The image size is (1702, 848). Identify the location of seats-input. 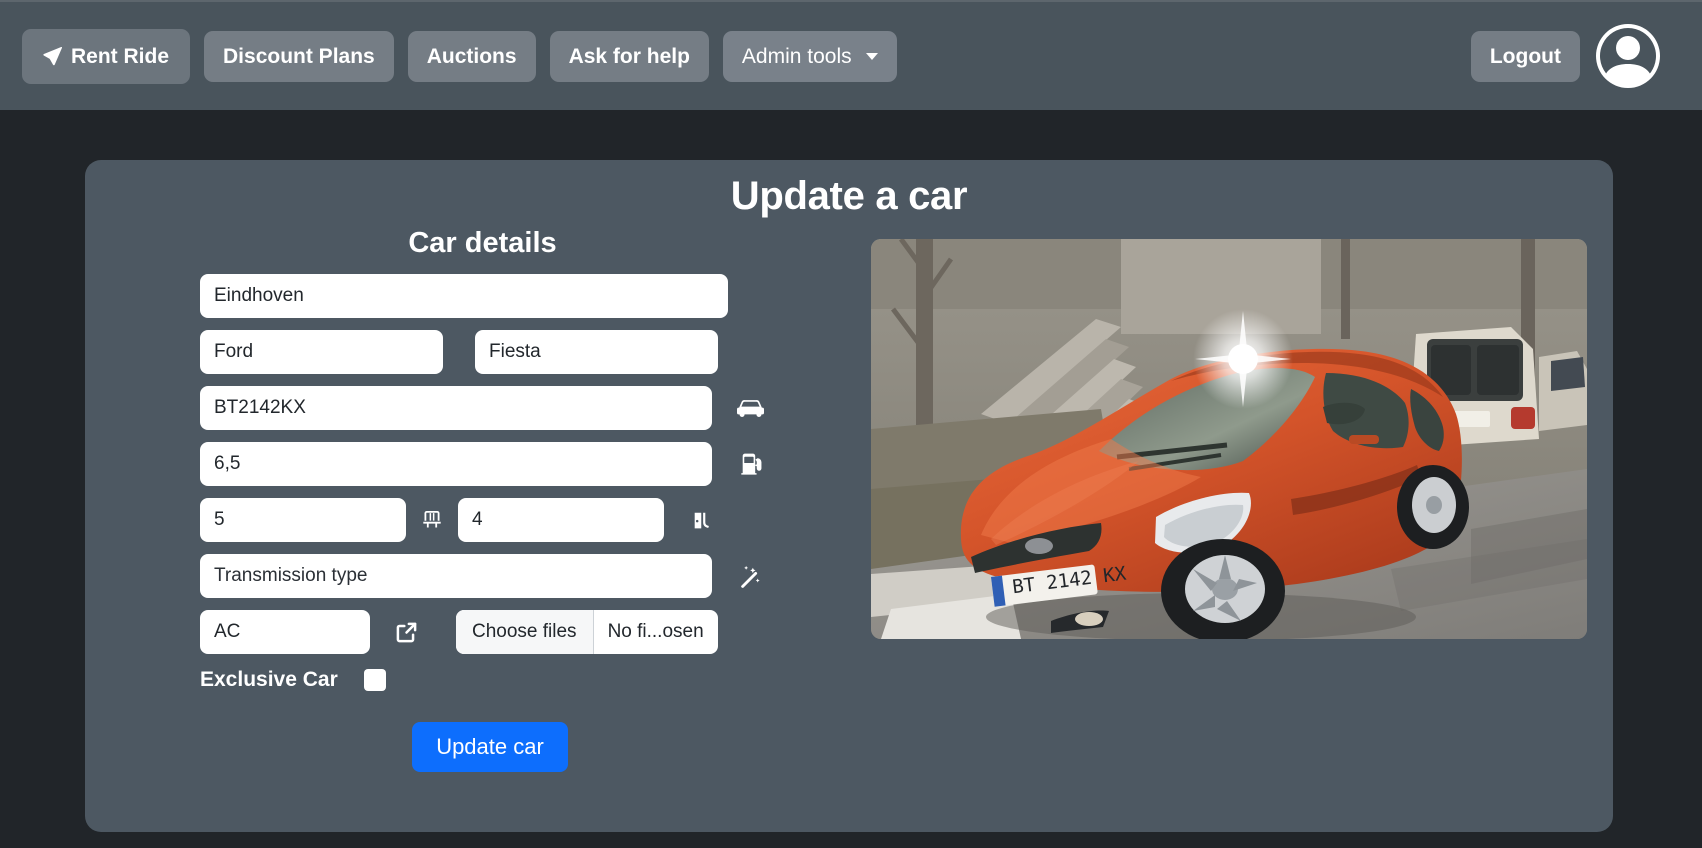
(303, 520).